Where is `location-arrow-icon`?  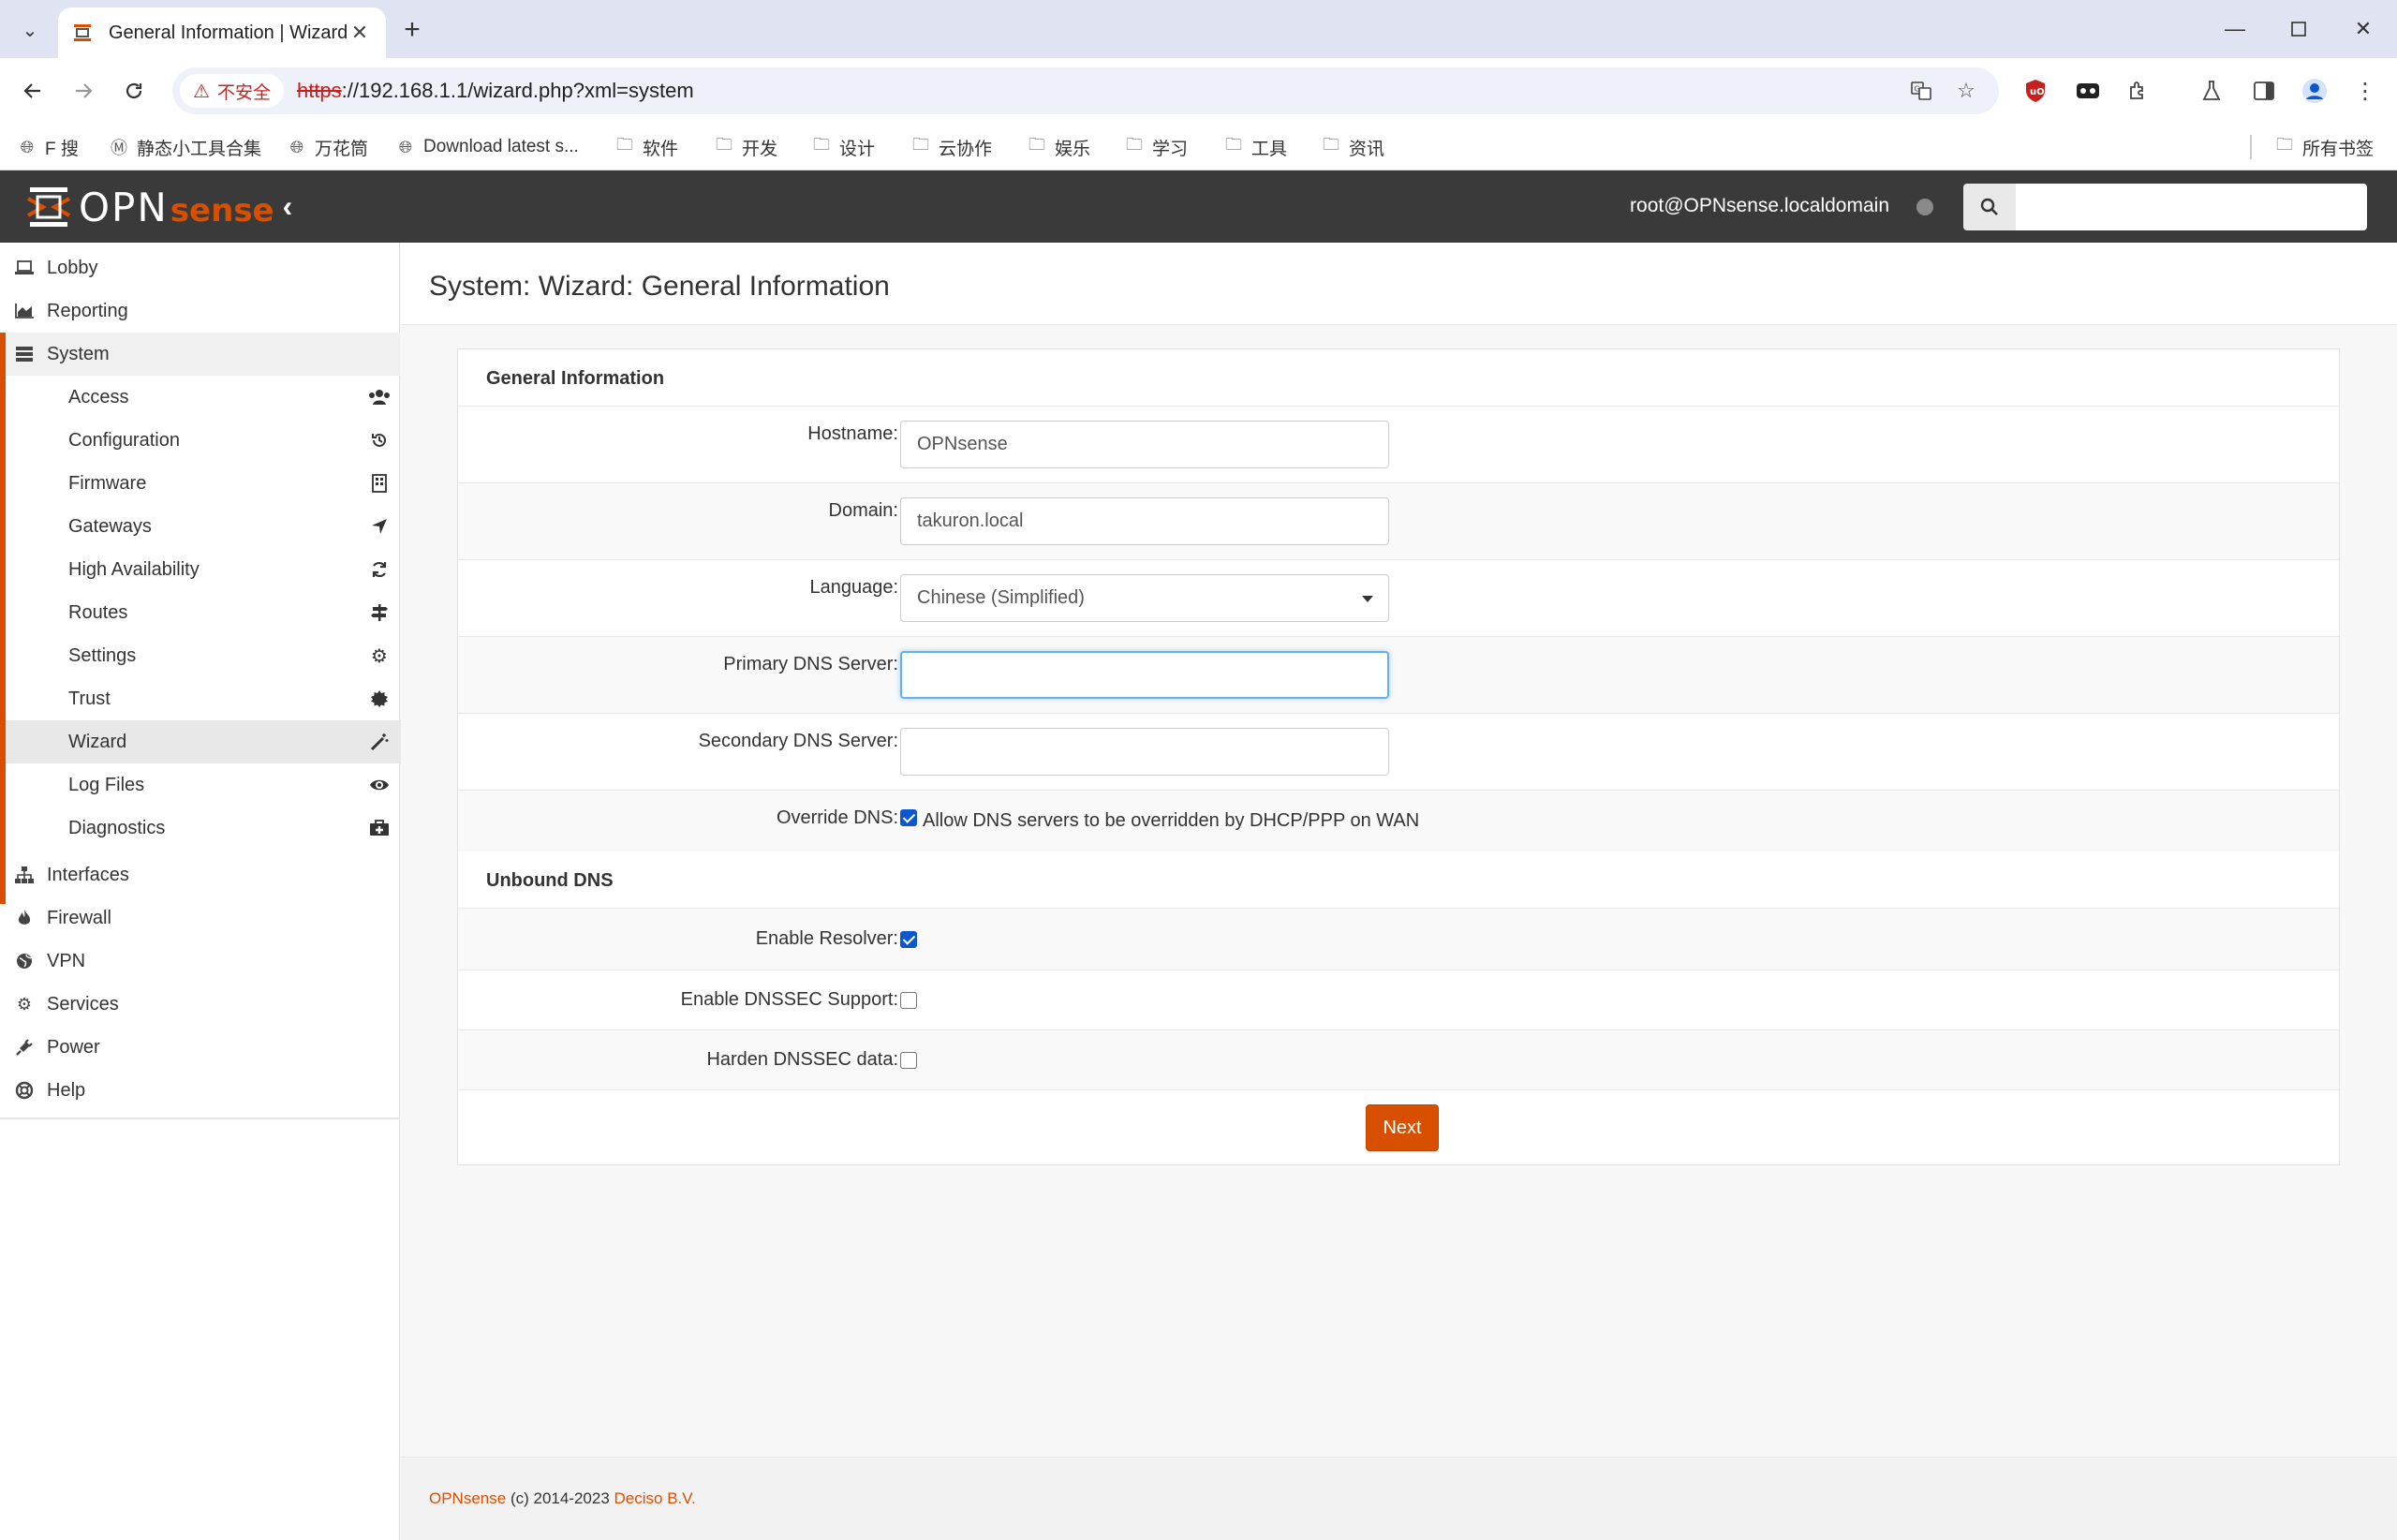
location-arrow-icon is located at coordinates (379, 526).